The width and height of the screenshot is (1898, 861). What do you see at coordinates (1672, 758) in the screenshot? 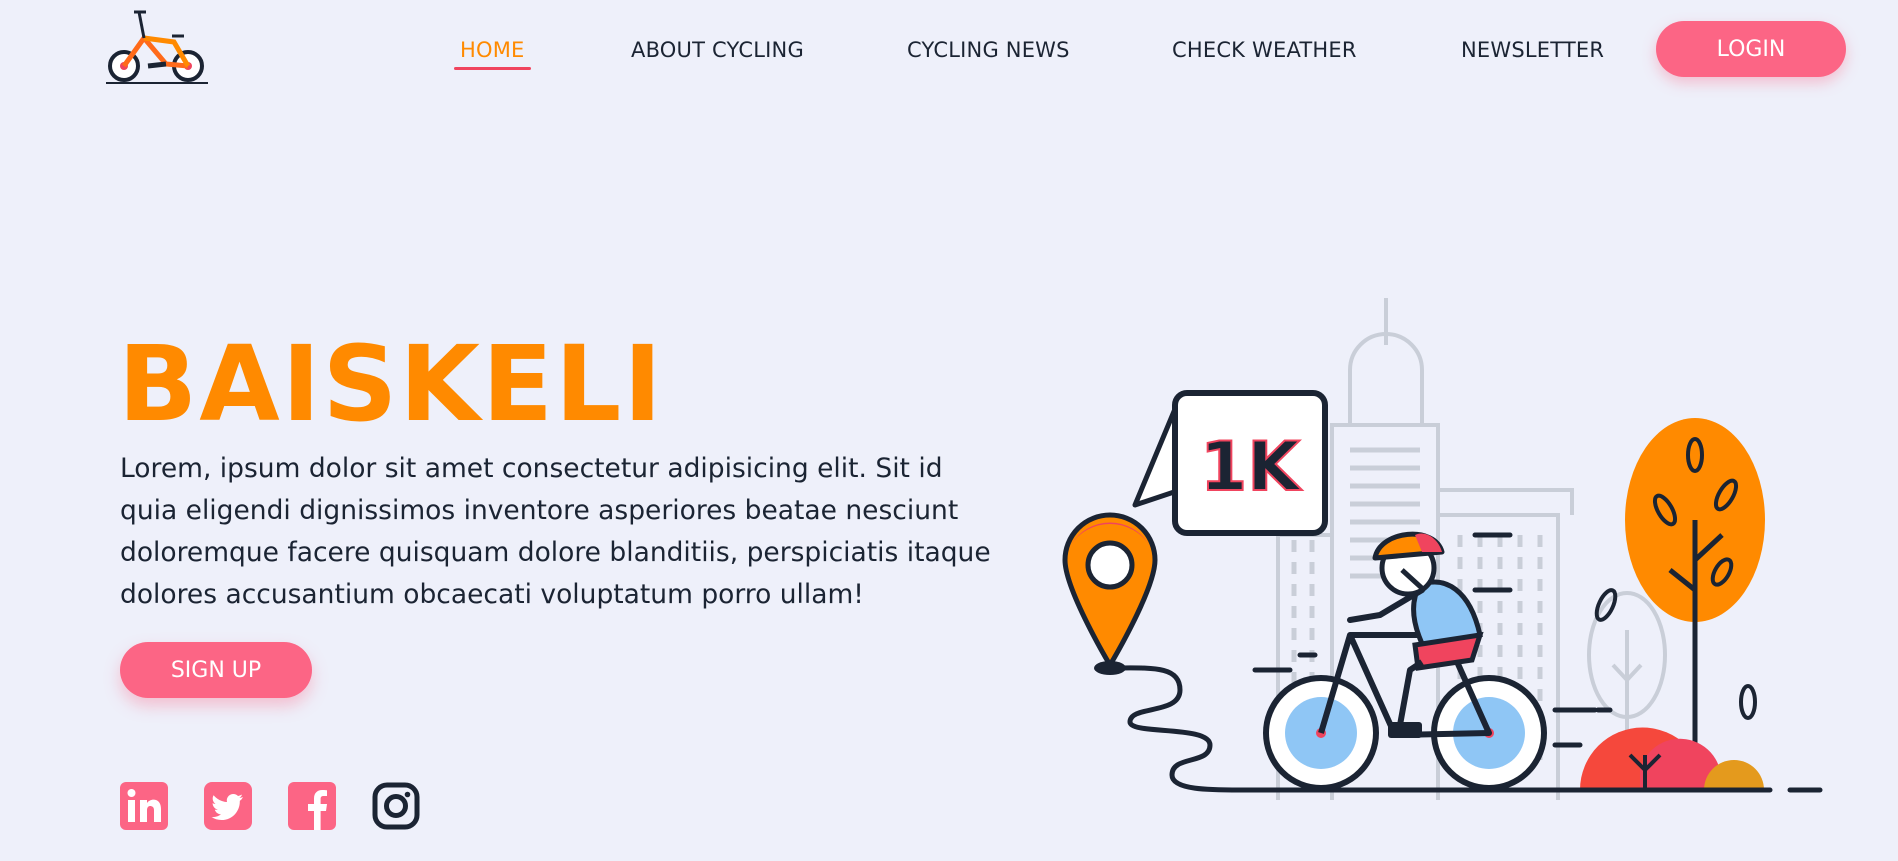
I see `bushes` at bounding box center [1672, 758].